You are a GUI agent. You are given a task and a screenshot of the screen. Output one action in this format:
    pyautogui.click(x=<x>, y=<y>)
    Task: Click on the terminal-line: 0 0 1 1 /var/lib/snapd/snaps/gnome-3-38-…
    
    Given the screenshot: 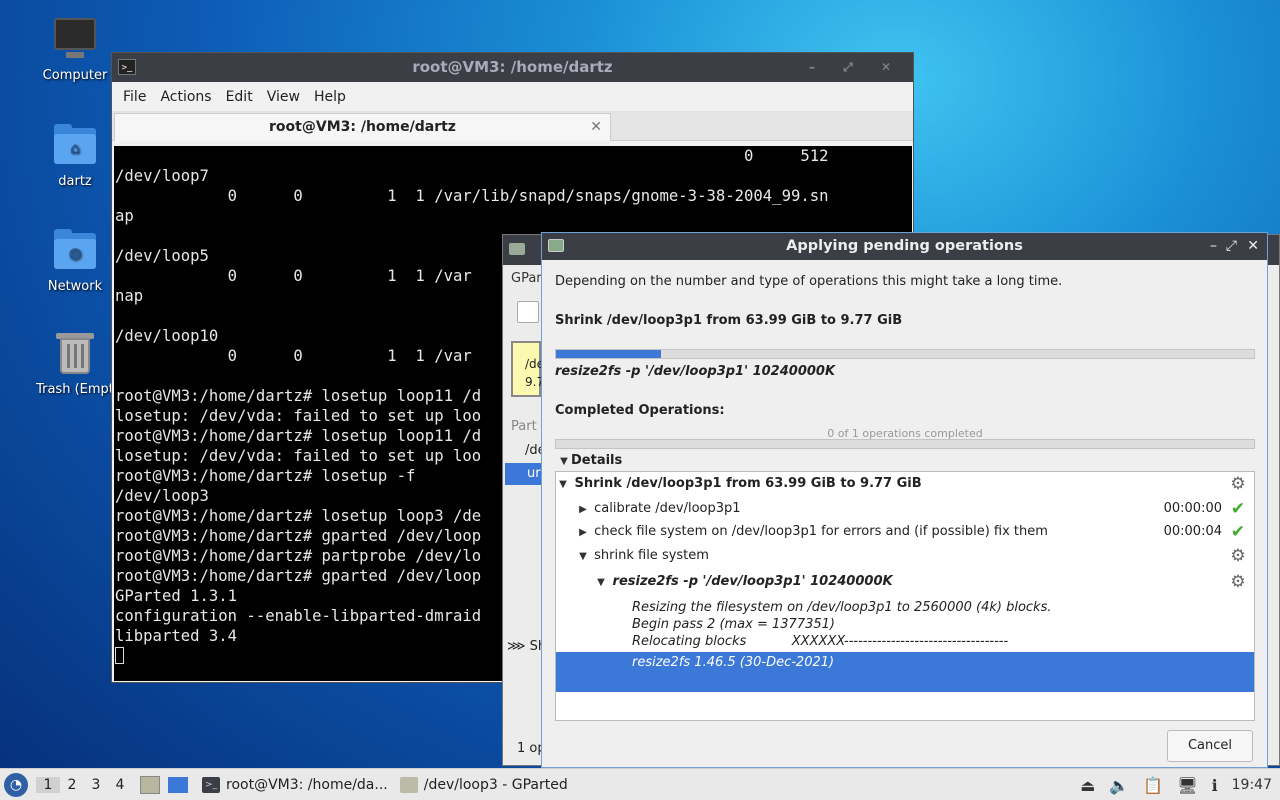 What is the action you would take?
    pyautogui.click(x=472, y=196)
    